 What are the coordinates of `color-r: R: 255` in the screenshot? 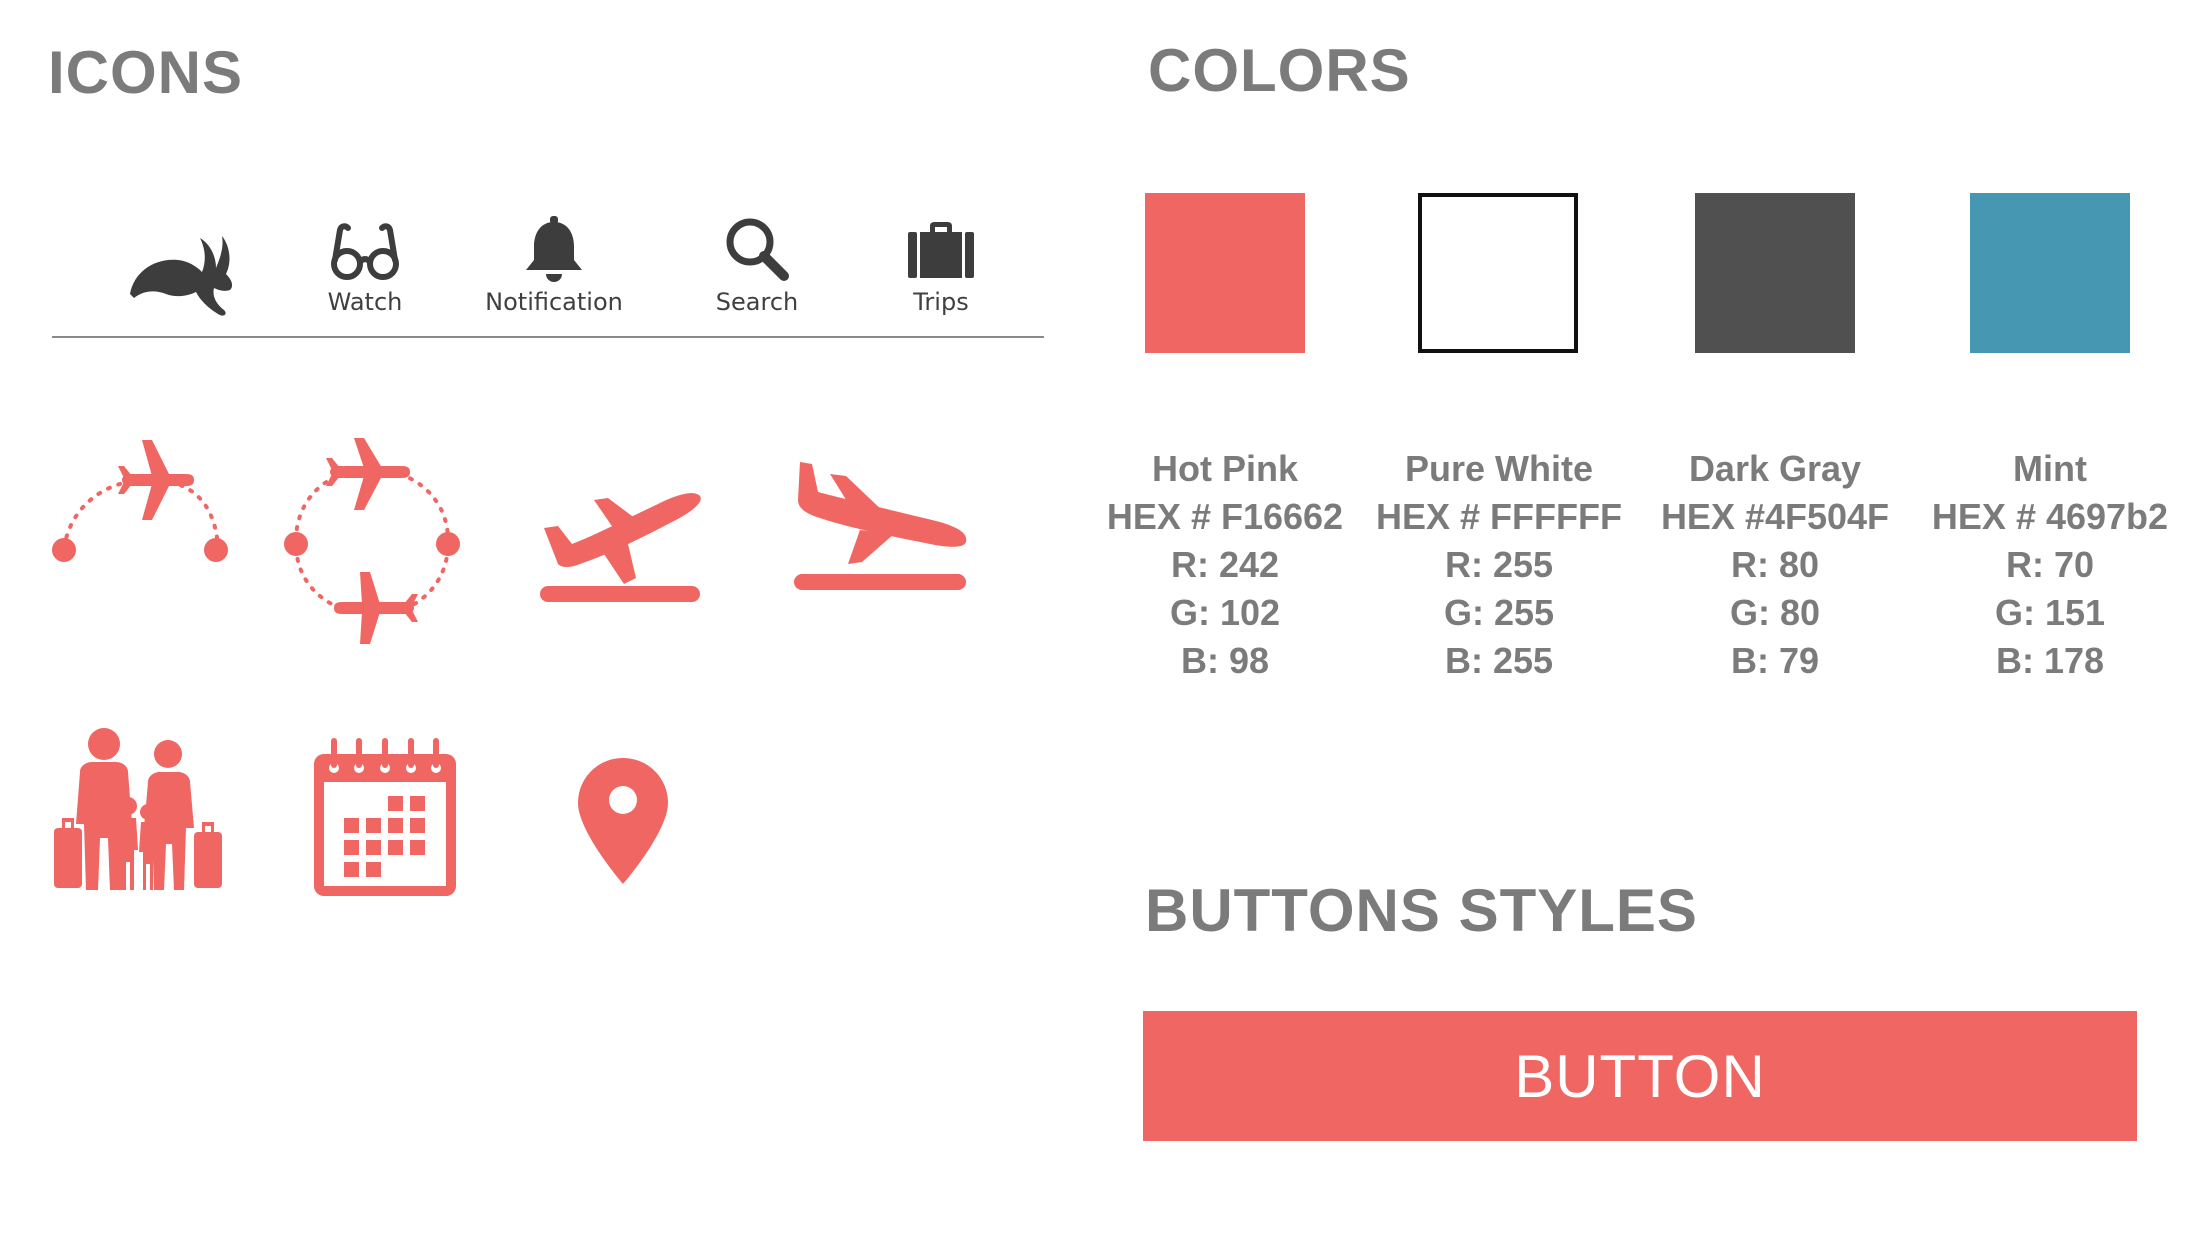 It's located at (1499, 564).